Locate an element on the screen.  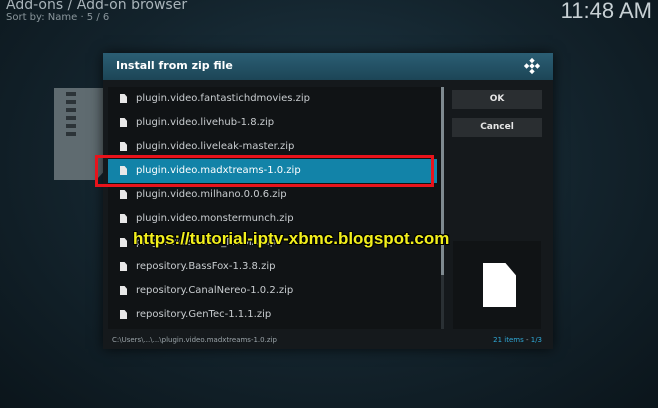
file-name: repository.GenTec-1.1.1.zip is located at coordinates (204, 314).